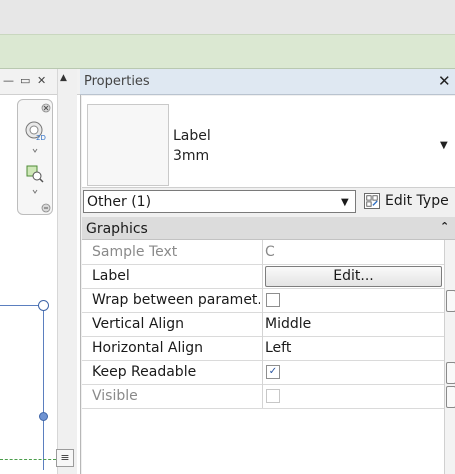 The height and width of the screenshot is (474, 455). Describe the element at coordinates (128, 145) in the screenshot. I see `type-preview-image` at that location.